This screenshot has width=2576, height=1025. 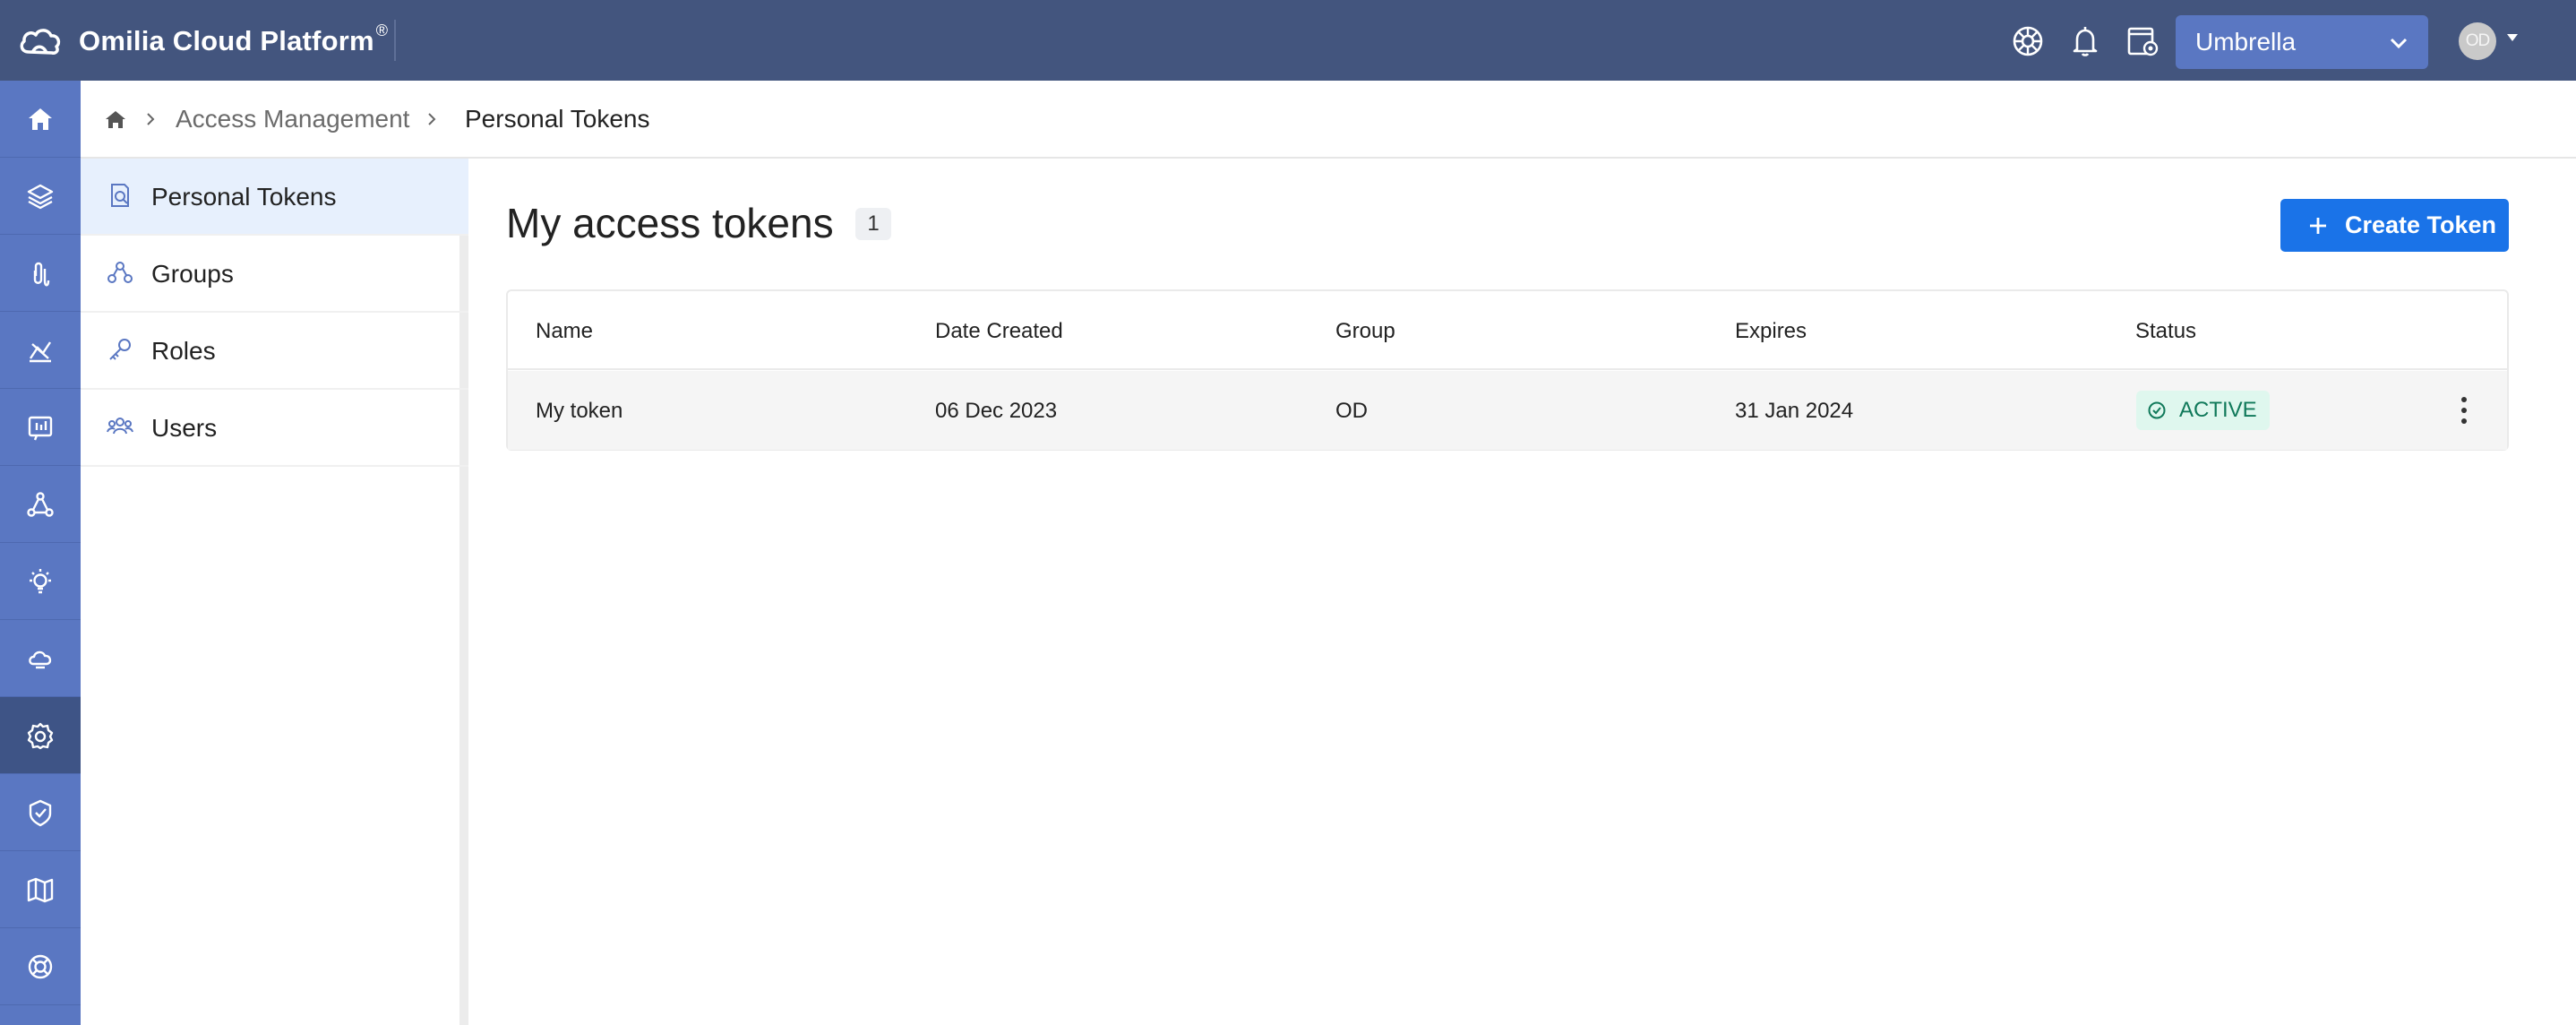 I want to click on subnav-item-label: Users, so click(x=184, y=428).